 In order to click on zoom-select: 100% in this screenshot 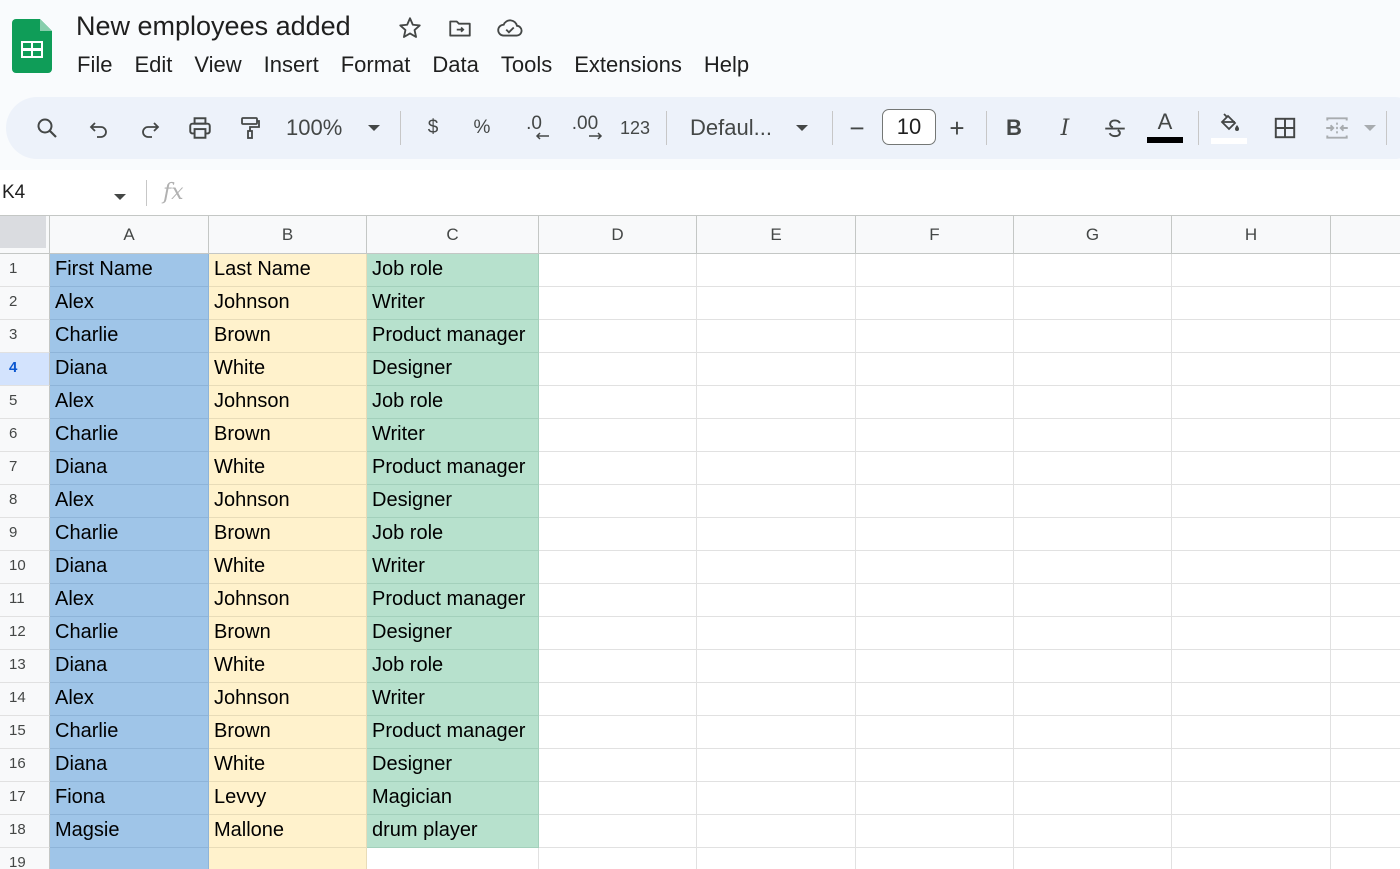, I will do `click(318, 128)`.